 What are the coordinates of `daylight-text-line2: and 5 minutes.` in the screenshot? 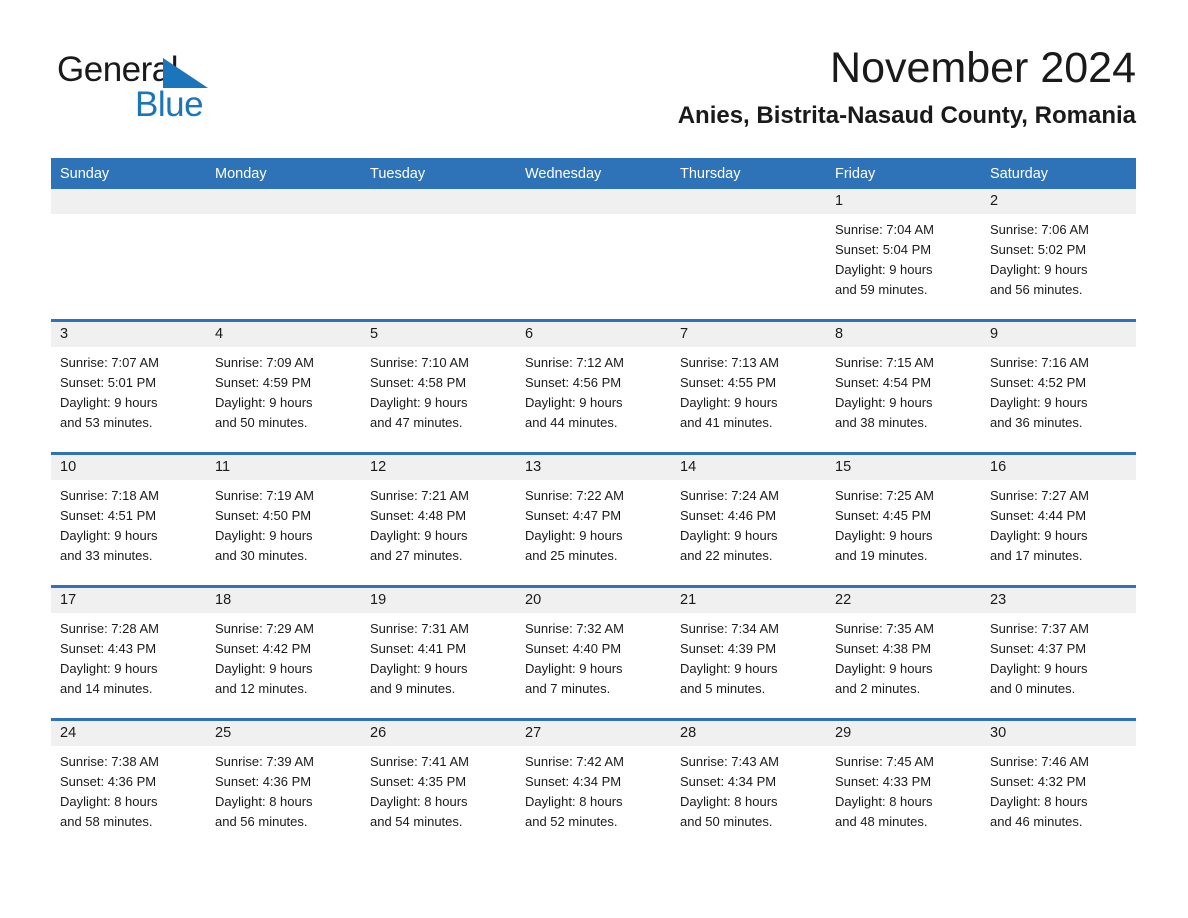 It's located at (723, 688).